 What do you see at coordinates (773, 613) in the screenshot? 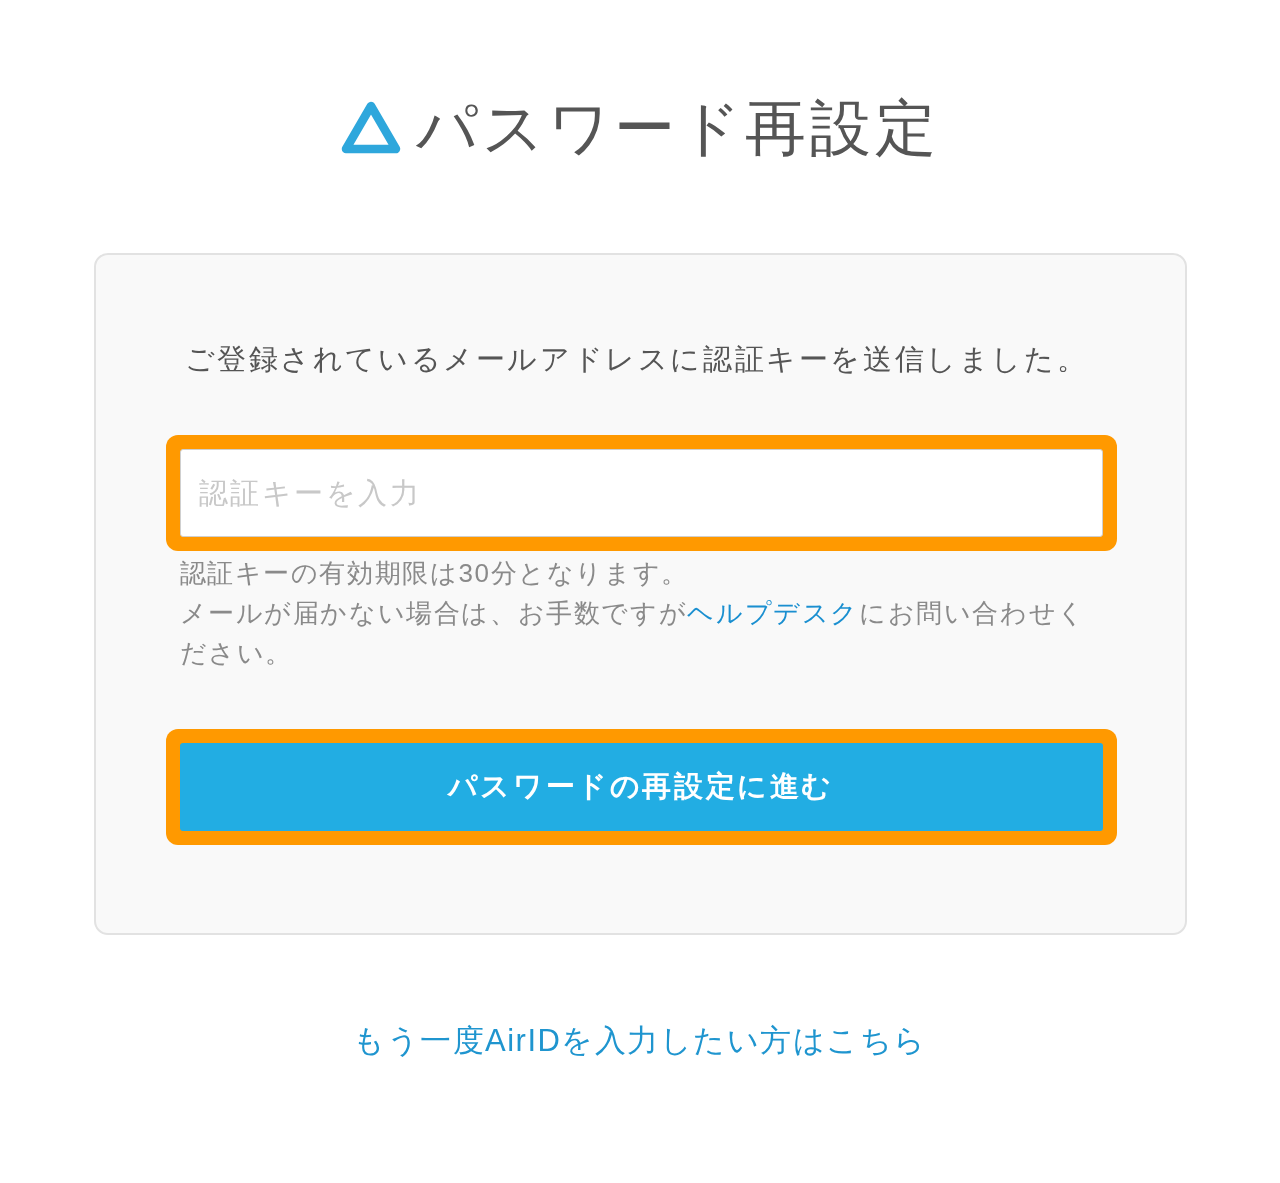
I see `helpdesk-link: ヘルプデスク` at bounding box center [773, 613].